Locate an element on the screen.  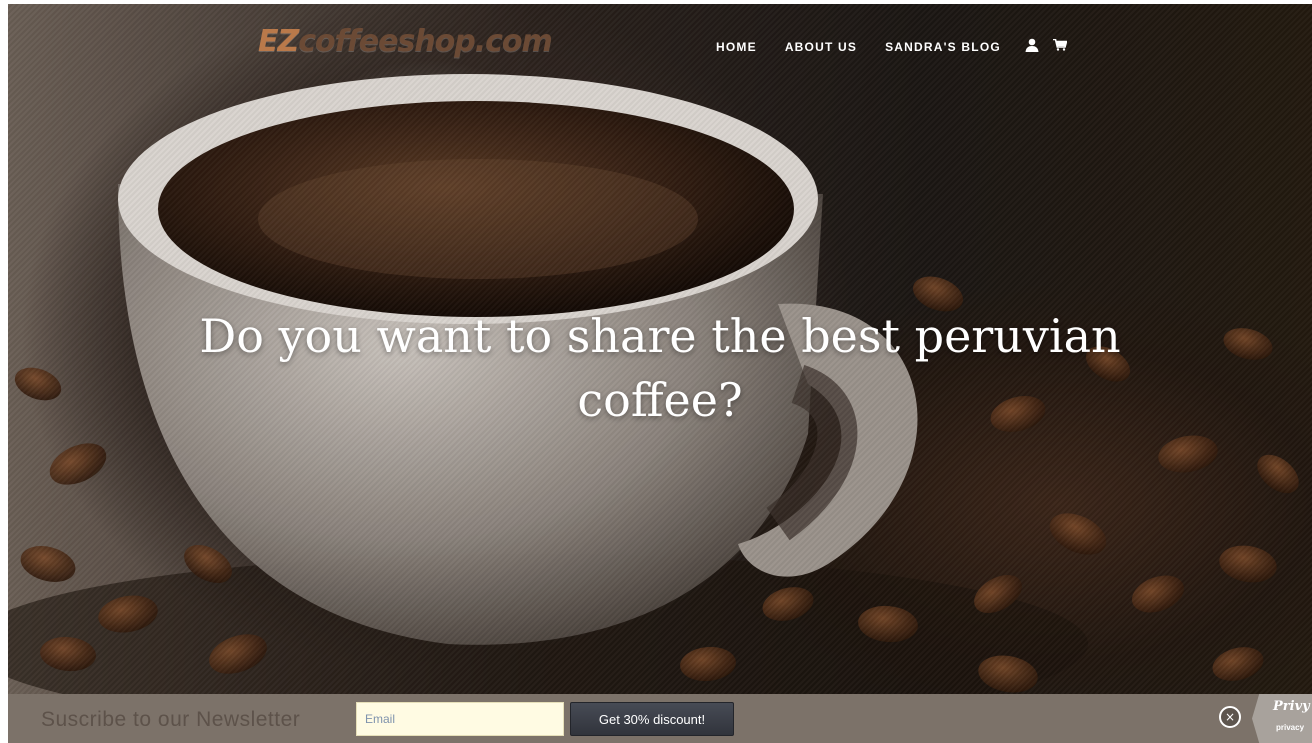
nav-sandras-blog: SANDRA'S BLOG is located at coordinates (943, 47).